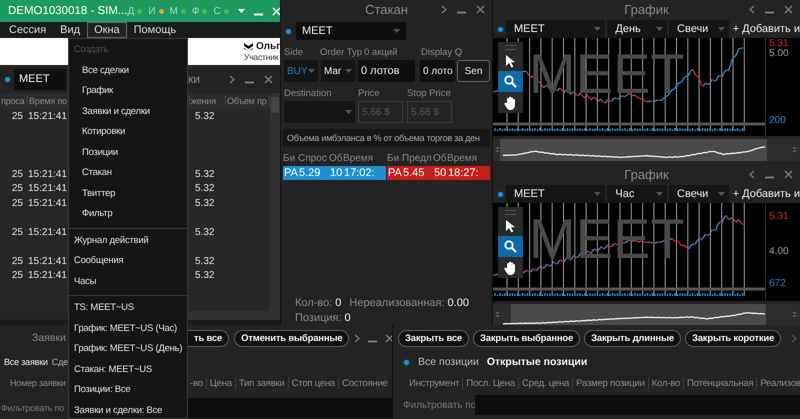 The width and height of the screenshot is (800, 419). What do you see at coordinates (313, 158) in the screenshot?
I see `column-header: Спрос` at bounding box center [313, 158].